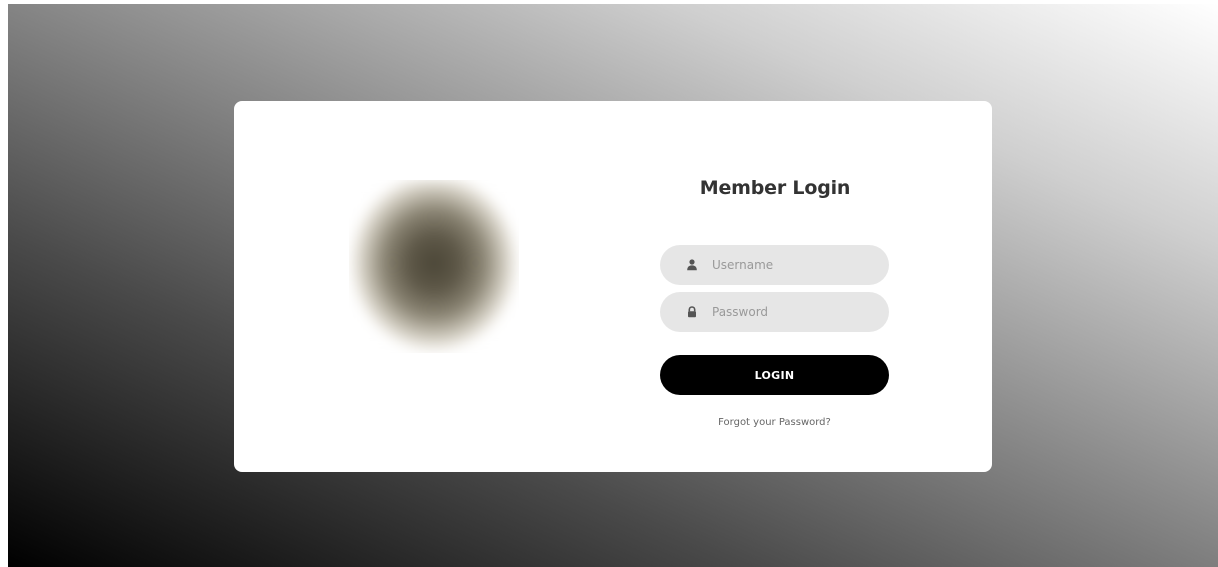  What do you see at coordinates (775, 188) in the screenshot?
I see `login-title: Member Login` at bounding box center [775, 188].